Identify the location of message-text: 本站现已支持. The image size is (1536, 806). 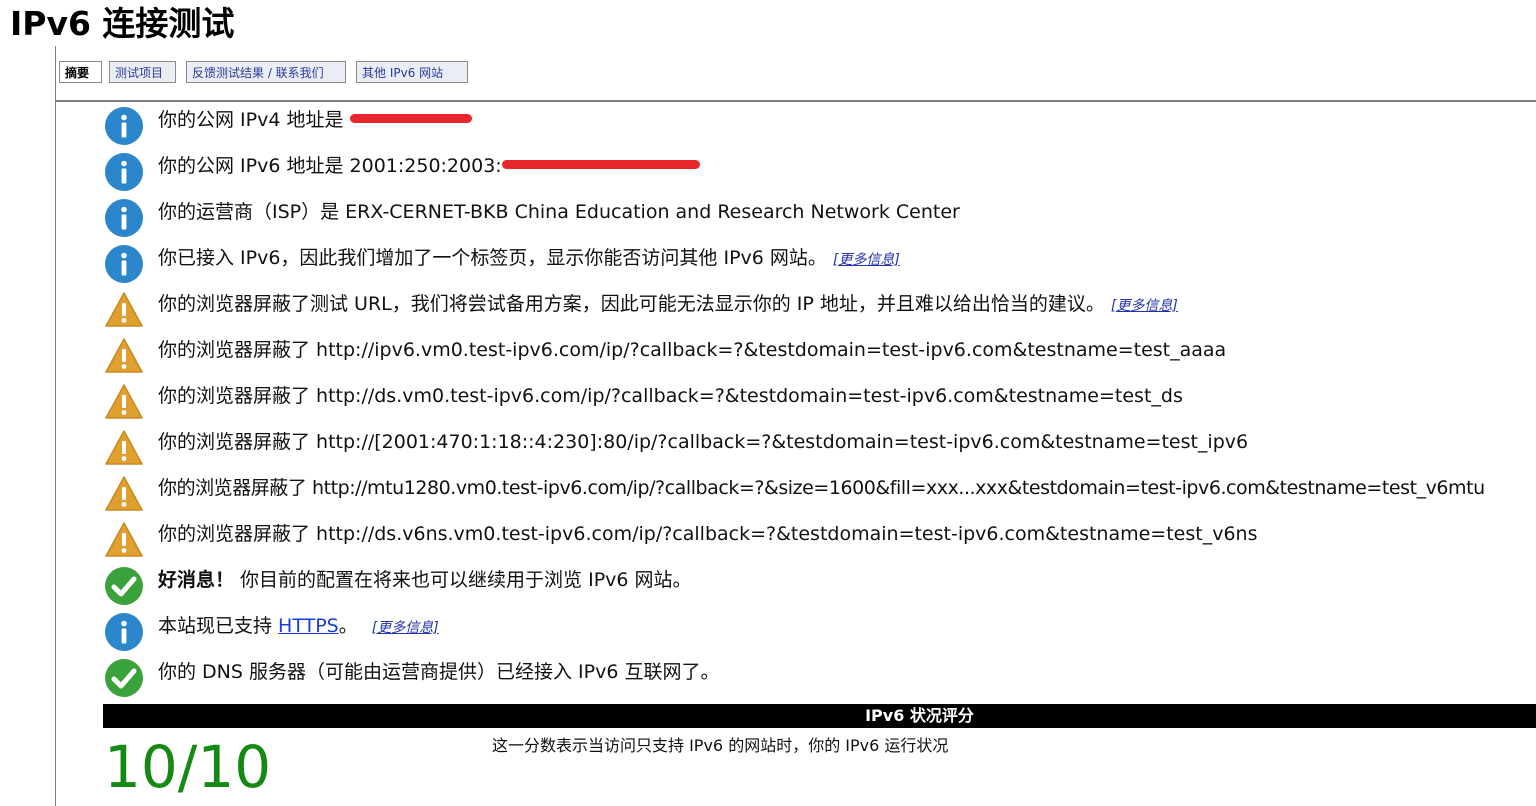
(218, 626).